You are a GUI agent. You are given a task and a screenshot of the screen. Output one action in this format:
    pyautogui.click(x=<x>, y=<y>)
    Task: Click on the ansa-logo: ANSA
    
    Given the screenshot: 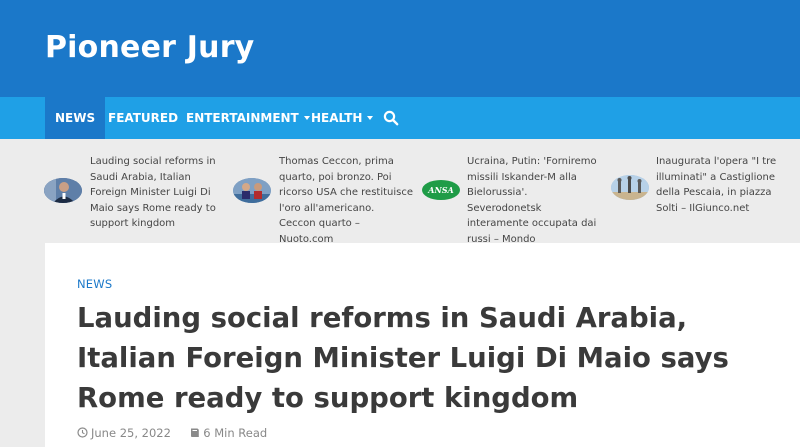 What is the action you would take?
    pyautogui.click(x=441, y=190)
    